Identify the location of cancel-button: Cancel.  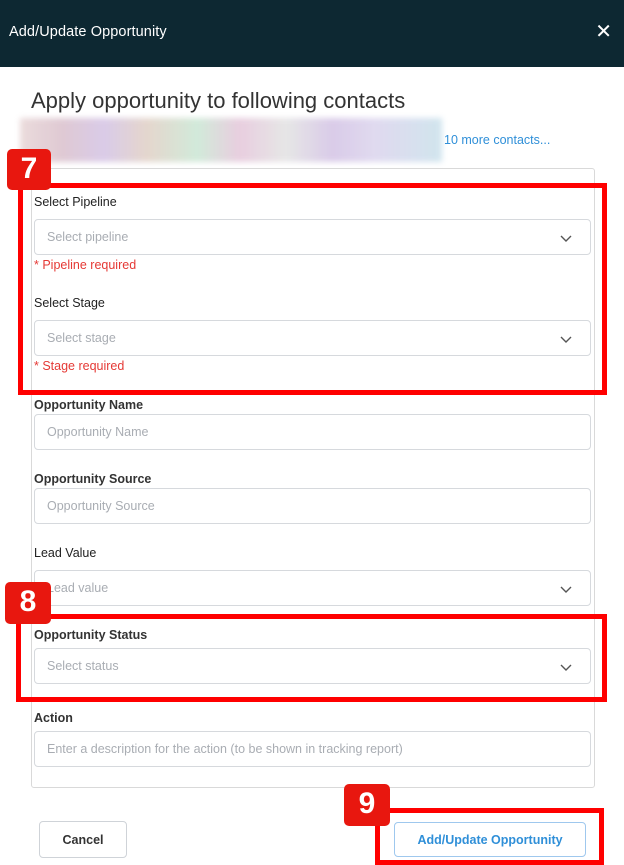
(83, 839).